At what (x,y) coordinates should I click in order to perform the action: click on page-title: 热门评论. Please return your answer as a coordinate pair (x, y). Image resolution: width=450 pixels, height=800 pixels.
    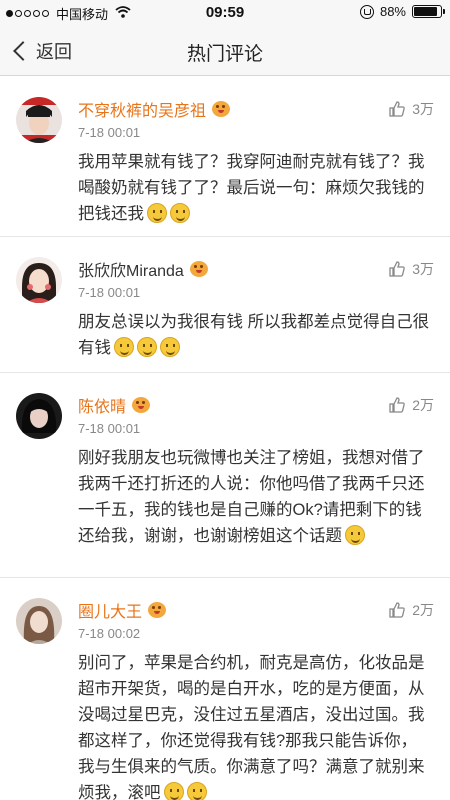
    Looking at the image, I should click on (224, 54).